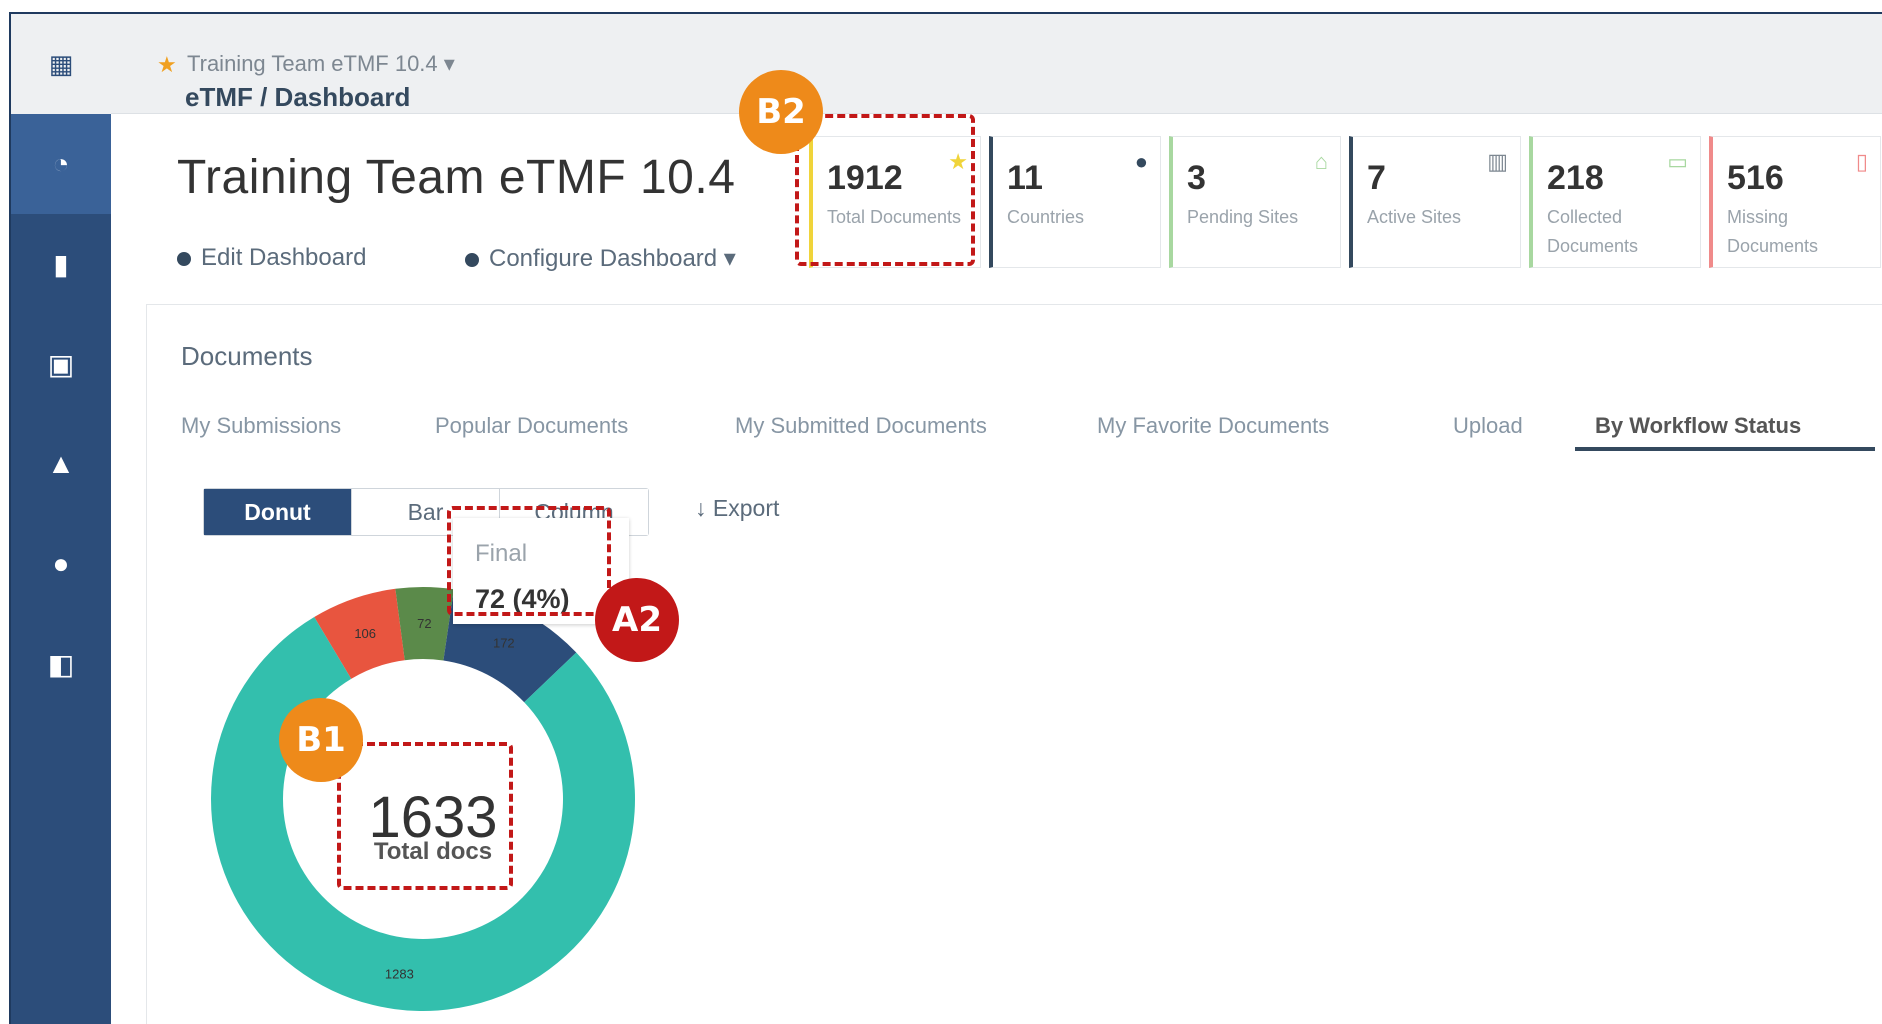 The width and height of the screenshot is (1882, 1024). Describe the element at coordinates (701, 508) in the screenshot. I see `download-arrow-icon: ↓` at that location.